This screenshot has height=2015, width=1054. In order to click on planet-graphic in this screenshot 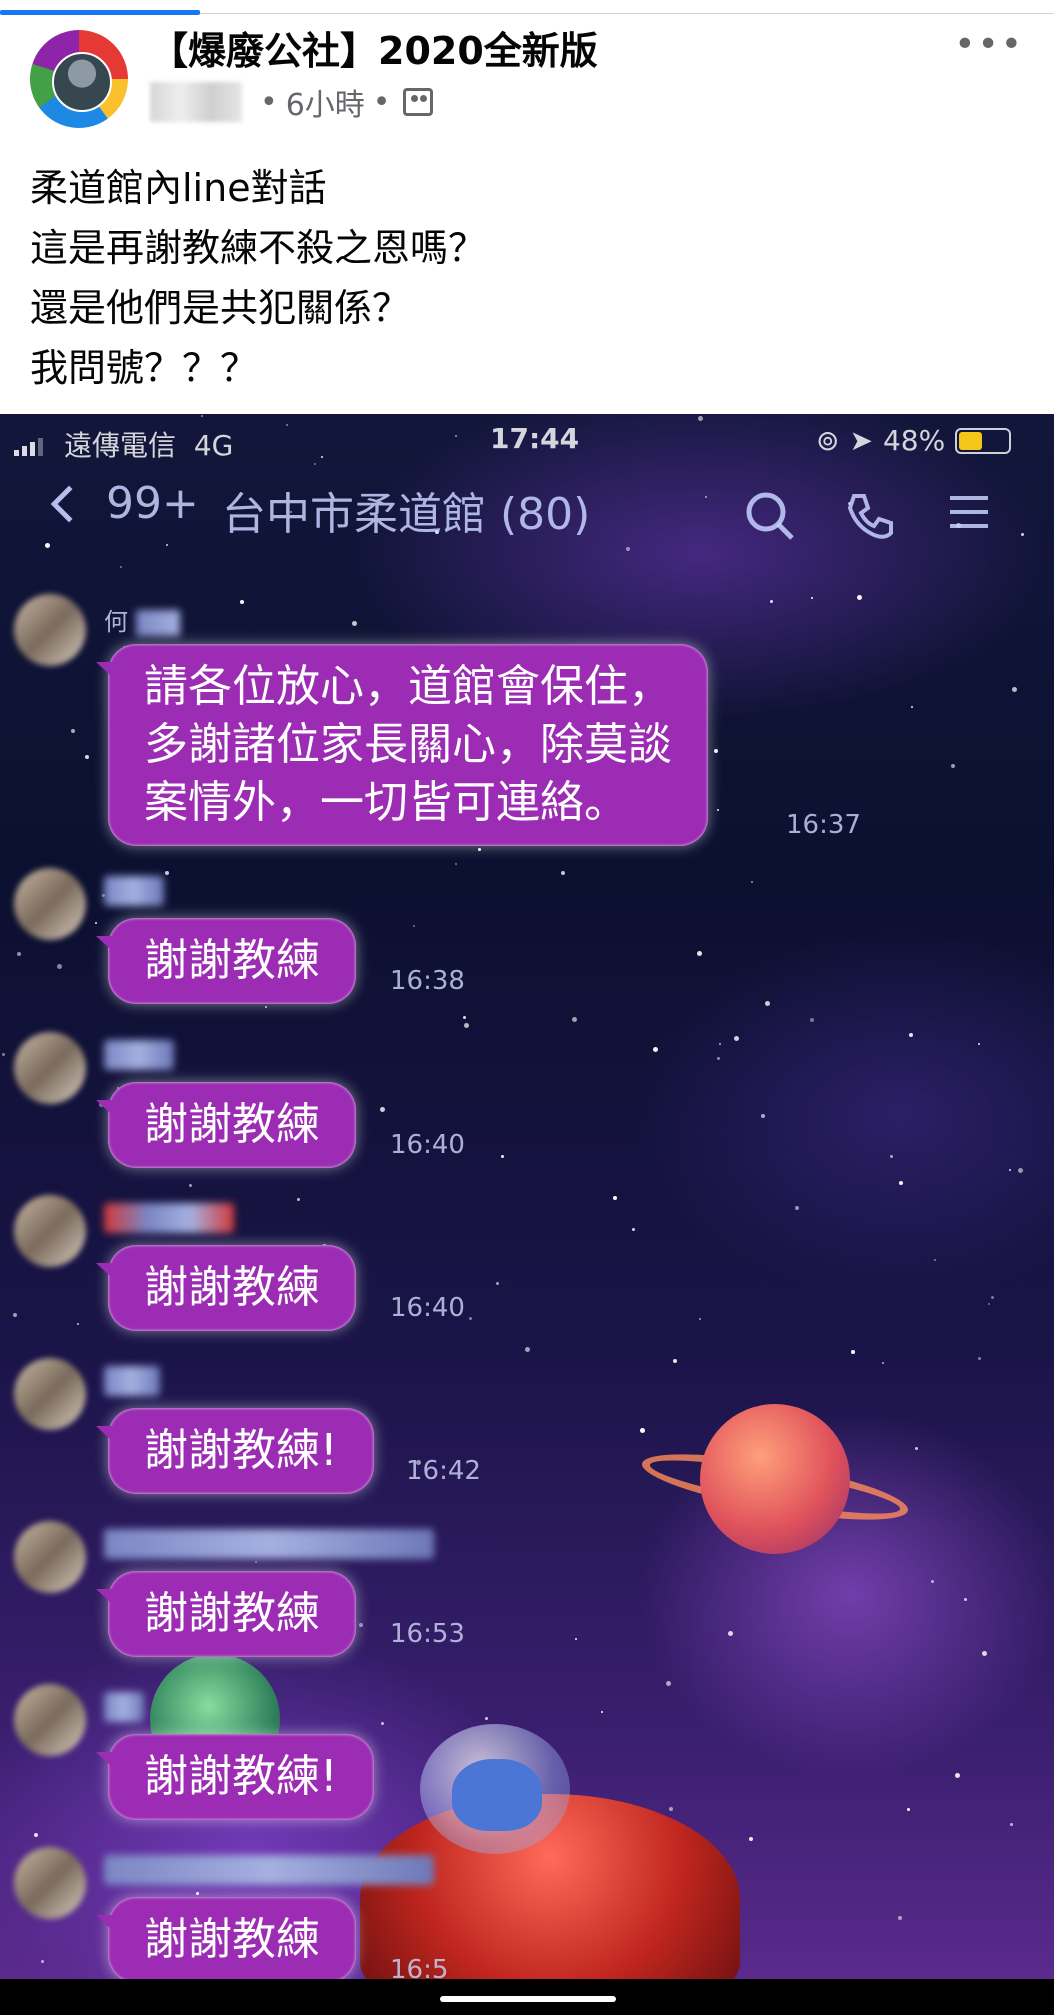, I will do `click(775, 1479)`.